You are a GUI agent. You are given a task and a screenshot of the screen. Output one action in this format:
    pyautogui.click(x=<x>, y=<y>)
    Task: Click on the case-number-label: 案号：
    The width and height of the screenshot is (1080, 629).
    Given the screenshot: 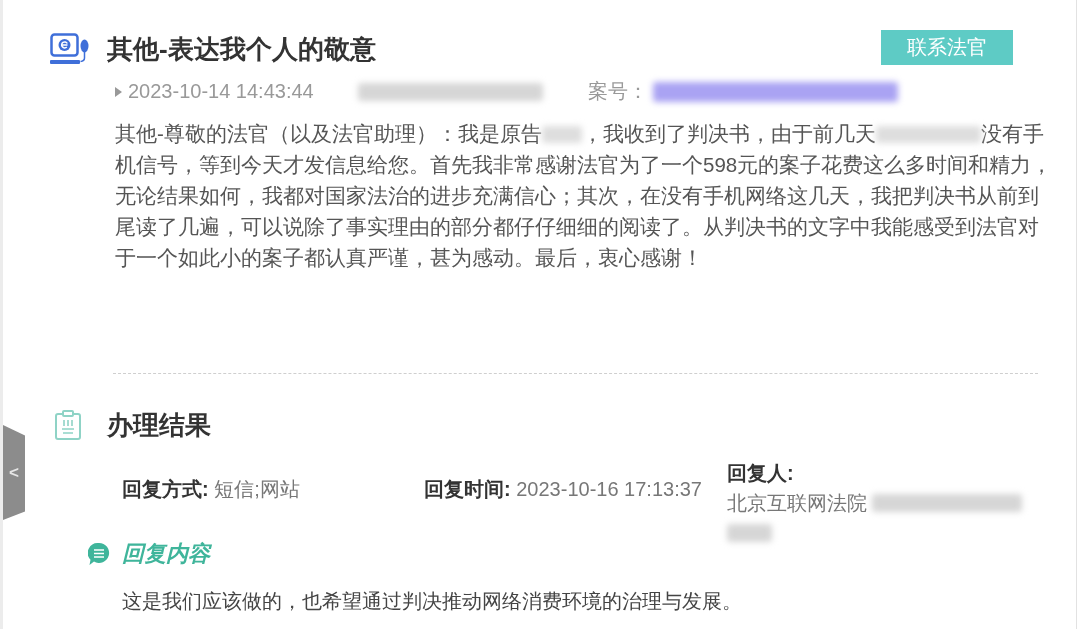 What is the action you would take?
    pyautogui.click(x=617, y=91)
    